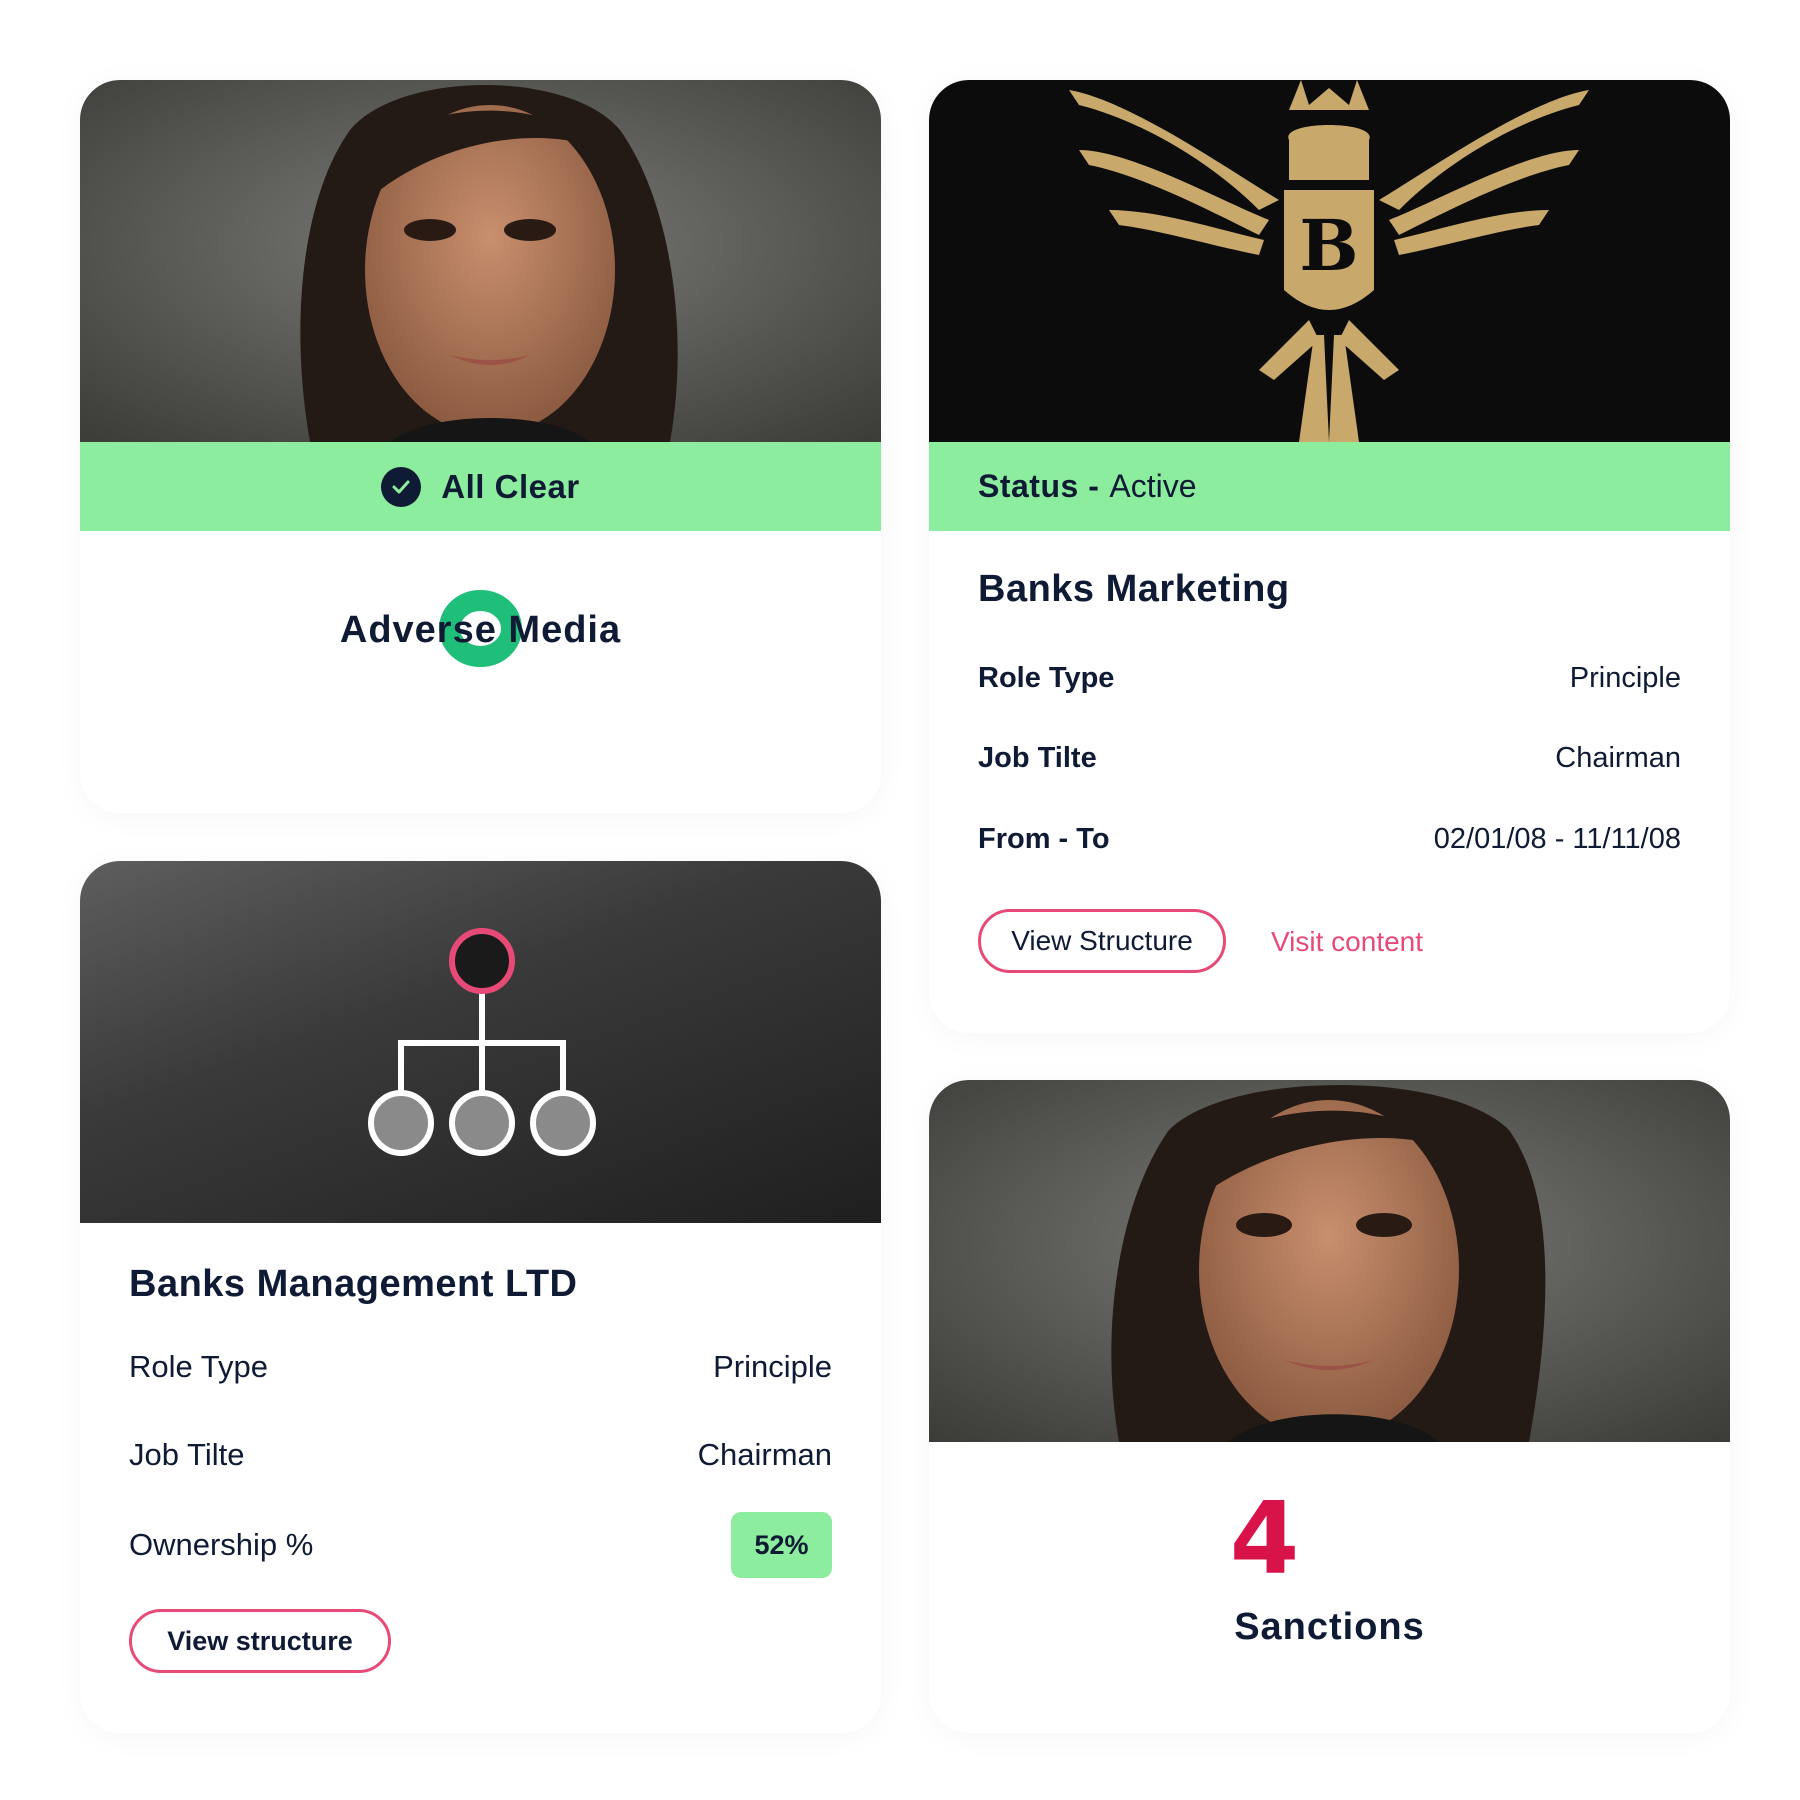 The width and height of the screenshot is (1800, 1800). What do you see at coordinates (1264, 1538) in the screenshot?
I see `sanctions-count-value: 4` at bounding box center [1264, 1538].